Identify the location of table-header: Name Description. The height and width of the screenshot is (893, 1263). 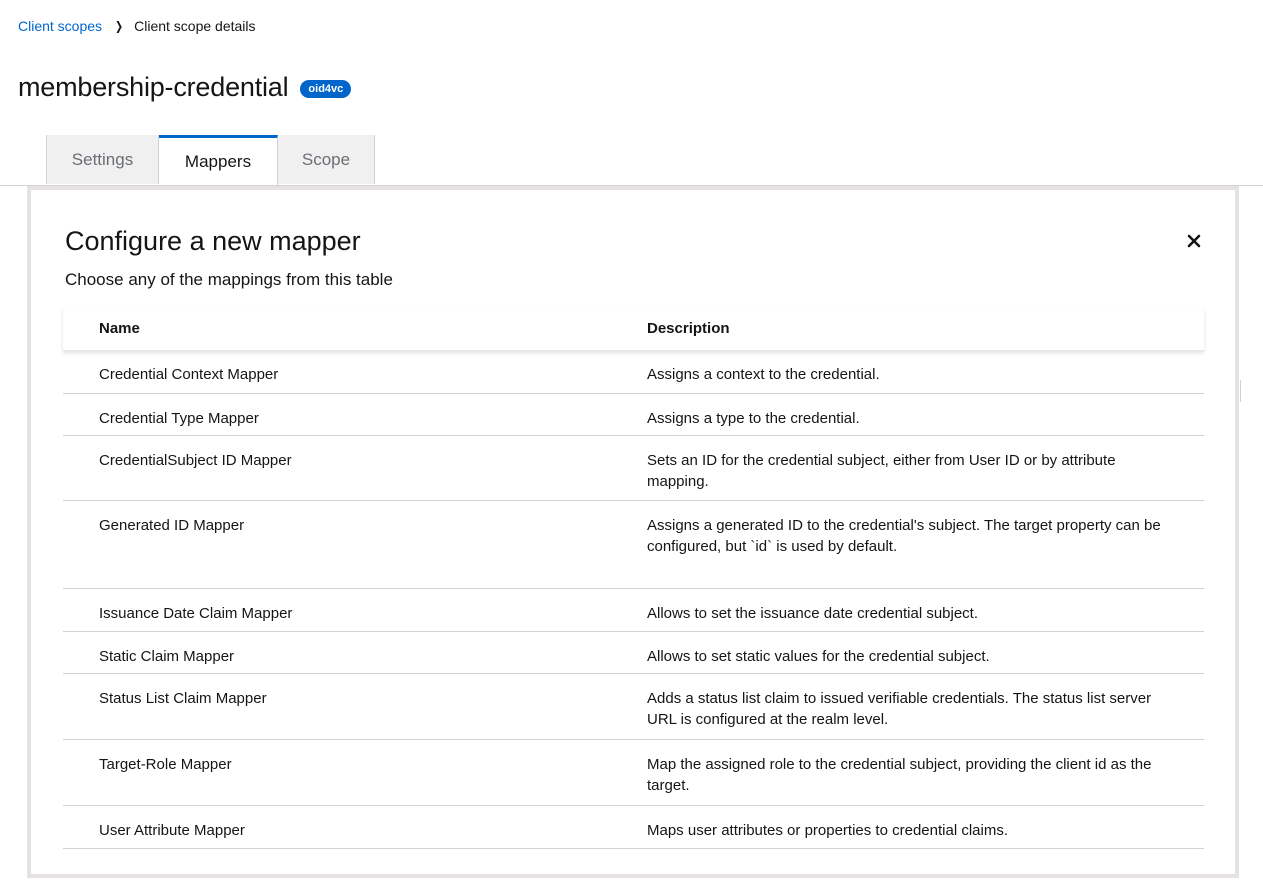
(633, 329).